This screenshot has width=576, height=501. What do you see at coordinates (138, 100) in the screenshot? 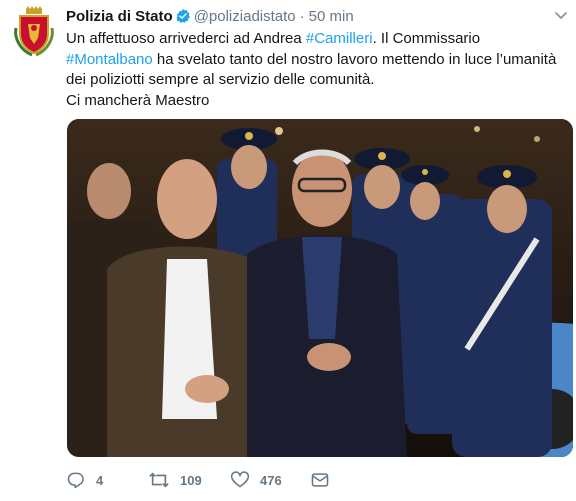
I see `tweet-text-part: Ci mancherà Maestro` at bounding box center [138, 100].